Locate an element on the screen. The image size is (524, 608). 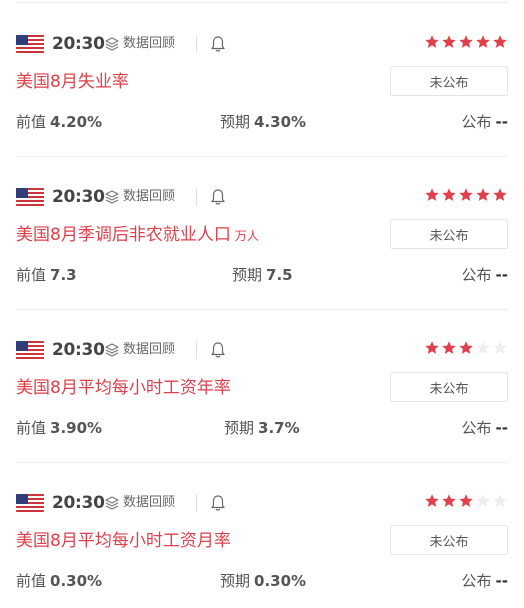
indicator-title: 美国8月平均每小时工资年率 is located at coordinates (125, 388).